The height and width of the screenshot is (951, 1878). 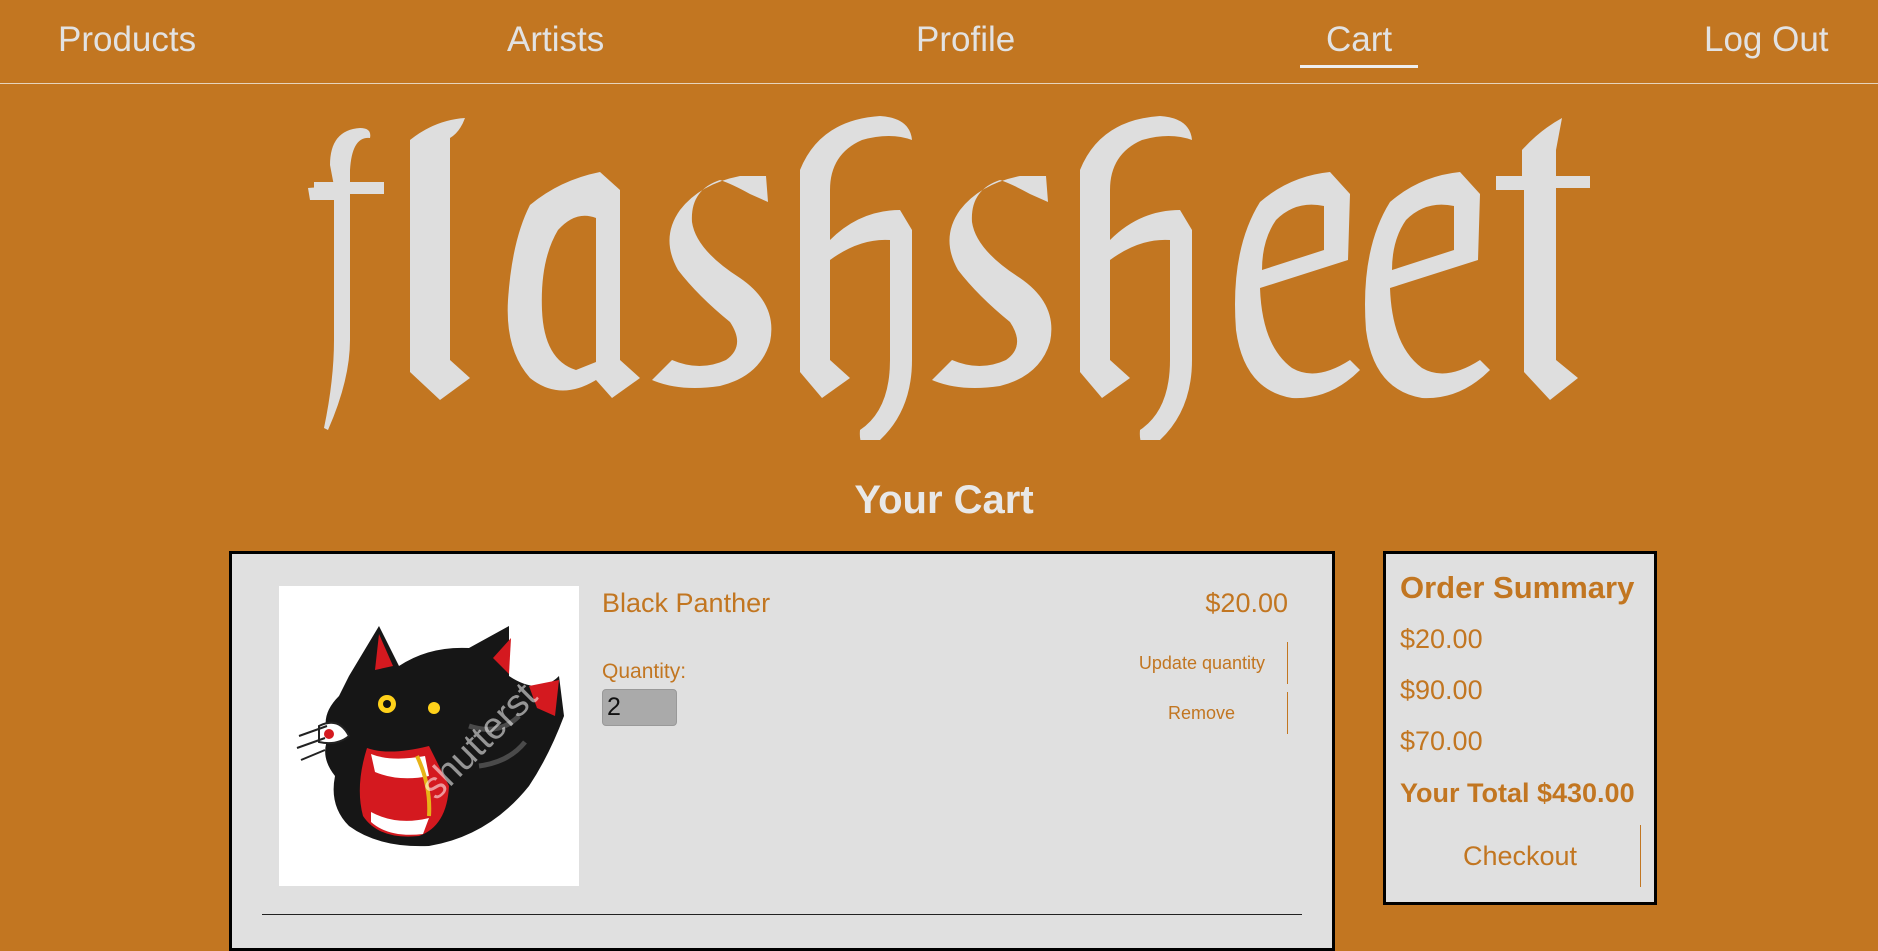 What do you see at coordinates (639, 707) in the screenshot?
I see `quantity-input` at bounding box center [639, 707].